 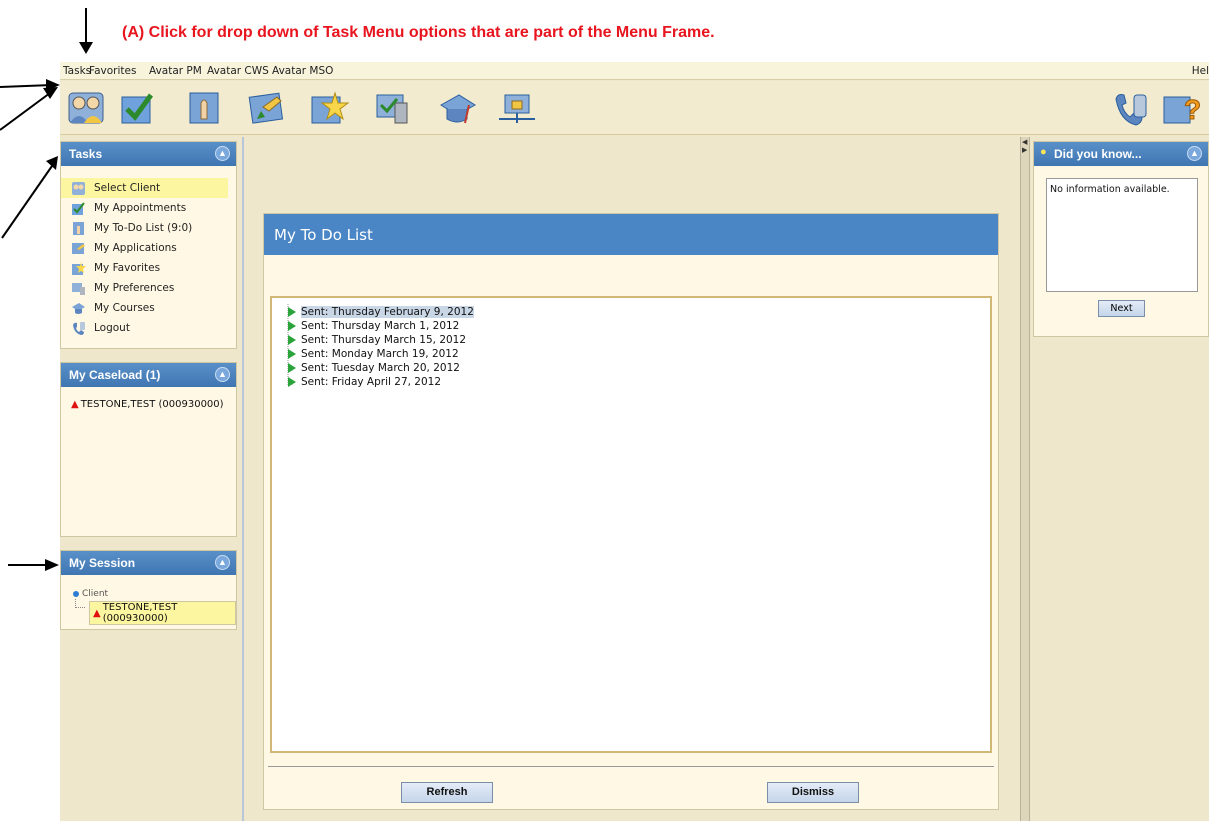 I want to click on list-item: Sent: Thursday February 9, 2012, so click(x=381, y=312).